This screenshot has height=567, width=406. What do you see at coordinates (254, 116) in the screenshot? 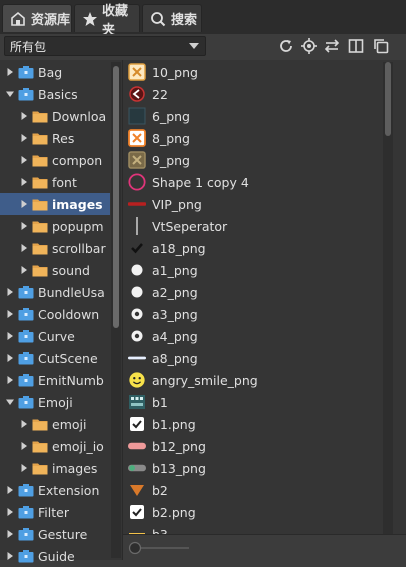
I see `list-item: 6_png` at bounding box center [254, 116].